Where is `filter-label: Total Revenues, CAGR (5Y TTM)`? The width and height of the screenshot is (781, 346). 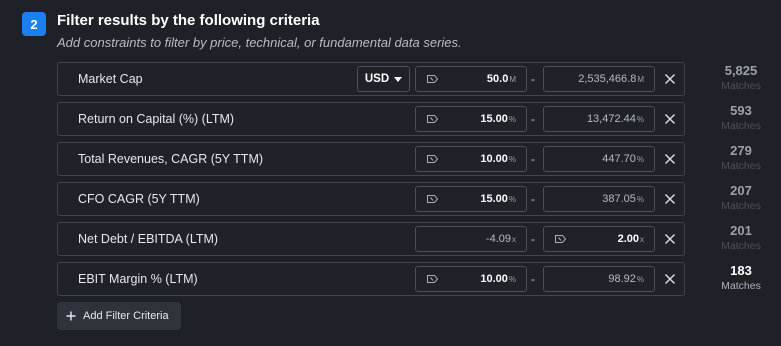
filter-label: Total Revenues, CAGR (5Y TTM) is located at coordinates (171, 159).